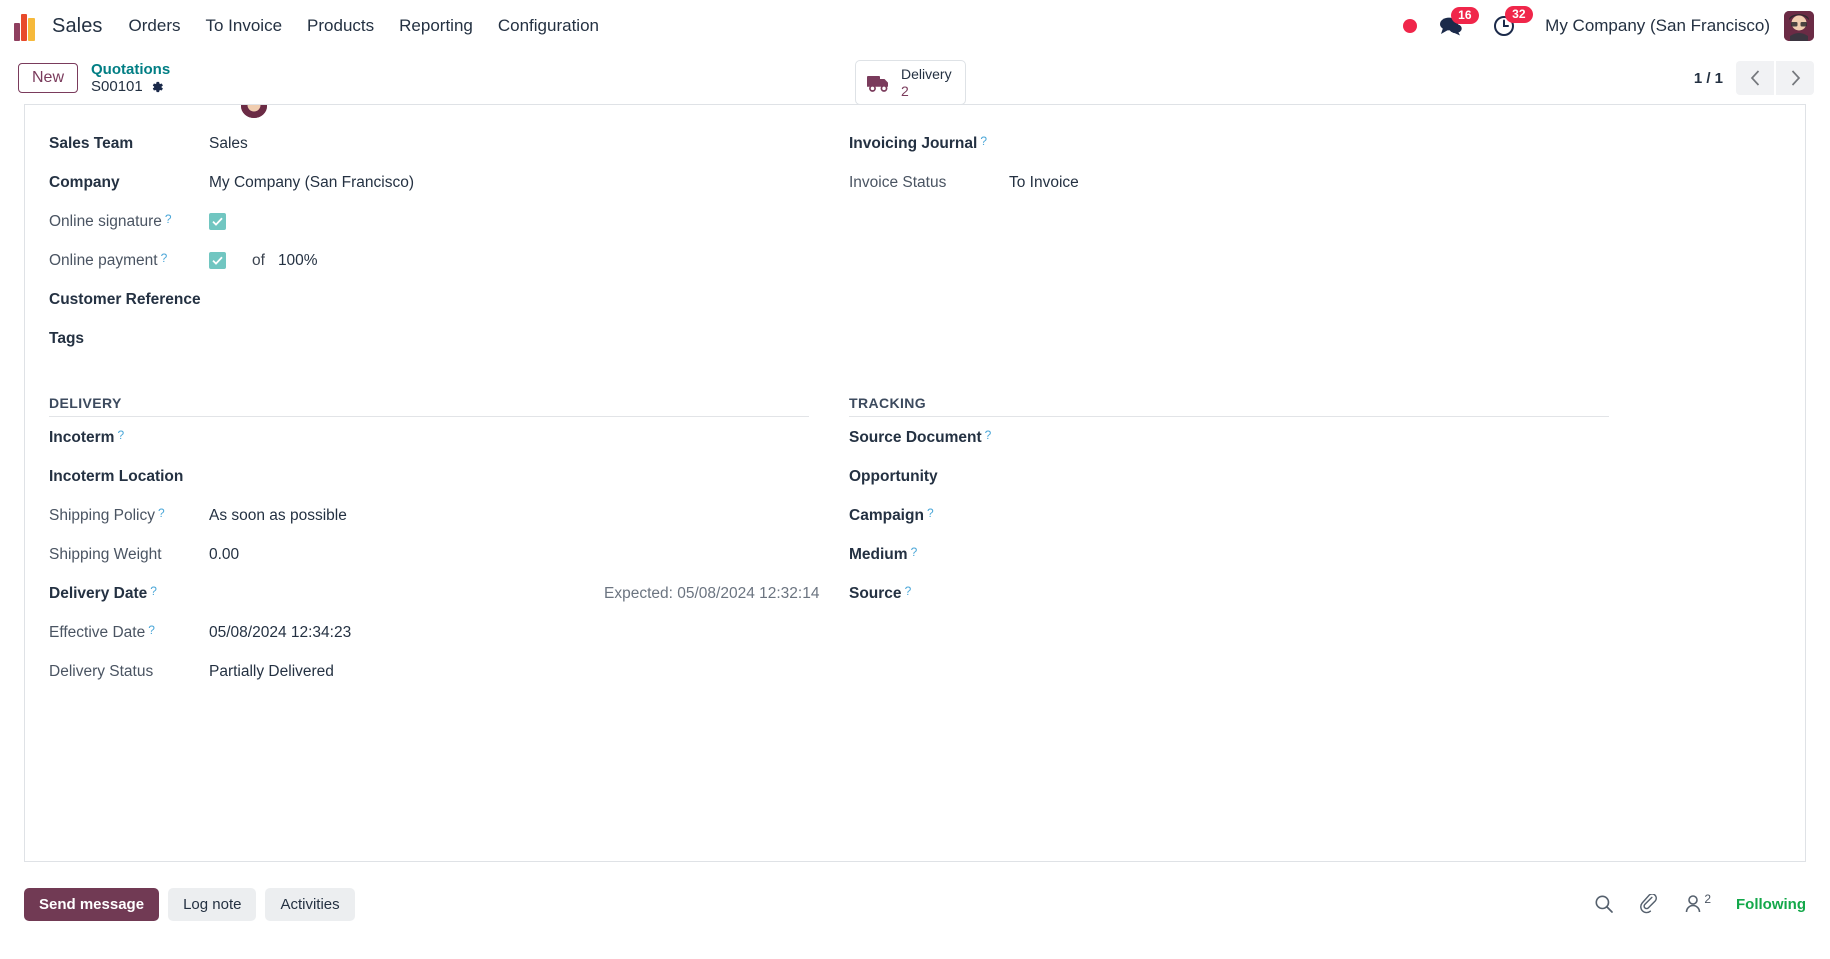 The width and height of the screenshot is (1830, 959). I want to click on pager-previous-button, so click(1755, 78).